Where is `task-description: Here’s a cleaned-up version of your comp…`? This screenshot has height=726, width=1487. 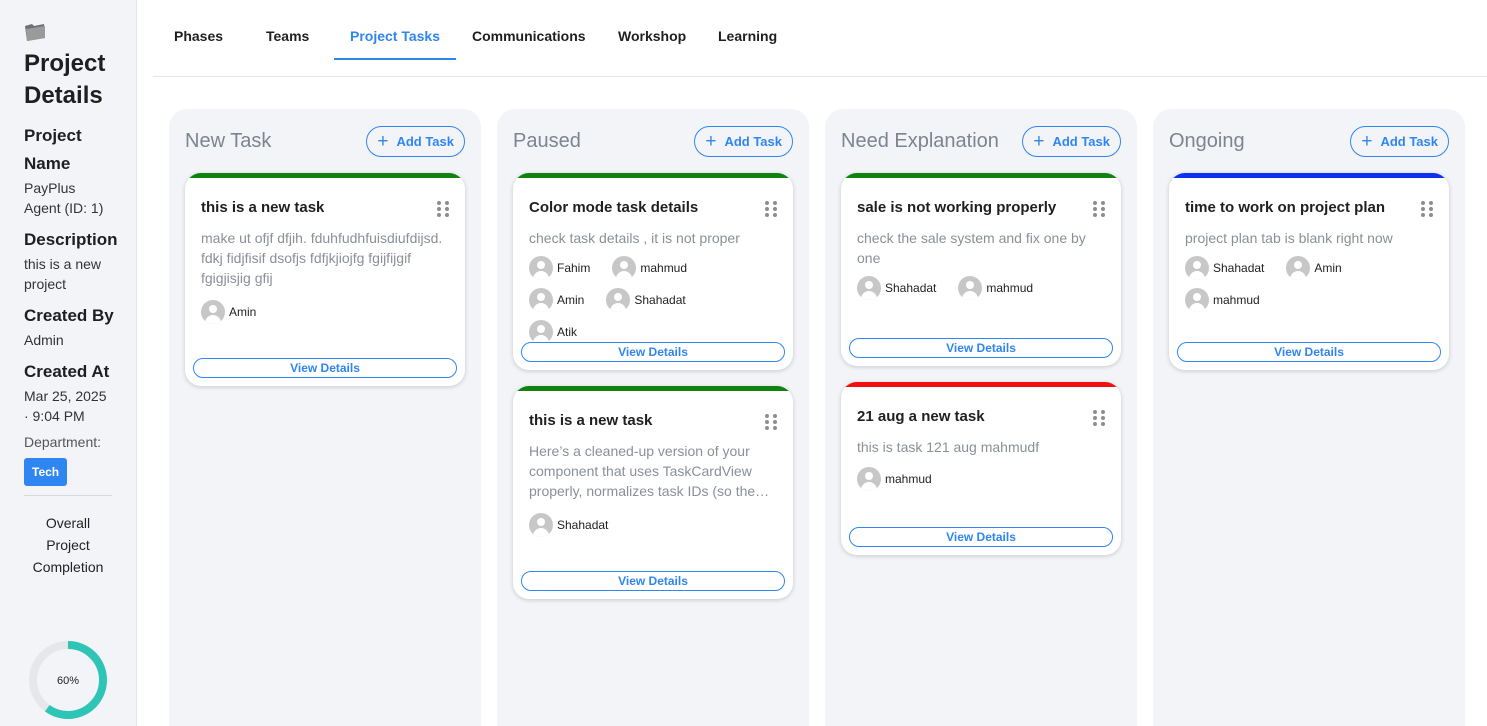
task-description: Here’s a cleaned-up version of your comp… is located at coordinates (653, 471).